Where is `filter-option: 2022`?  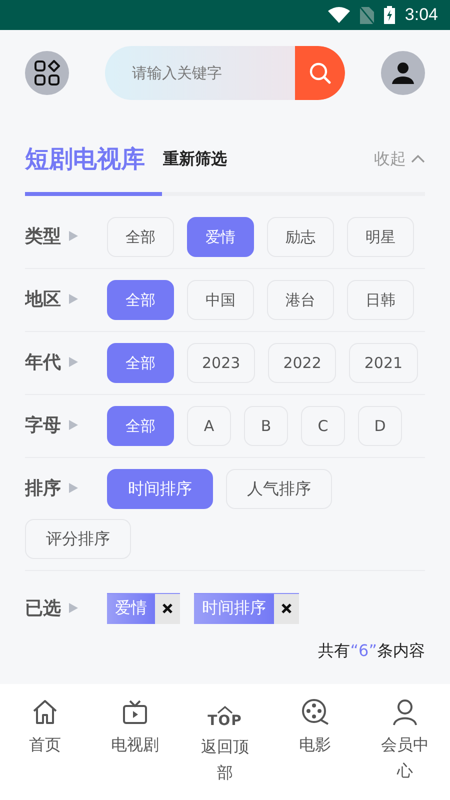
filter-option: 2022 is located at coordinates (302, 363).